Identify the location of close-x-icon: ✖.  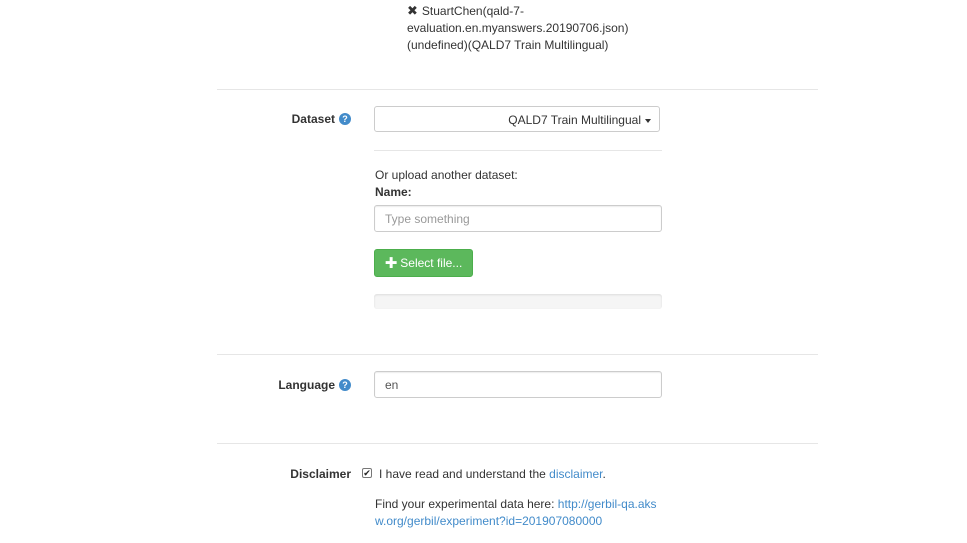
(412, 10).